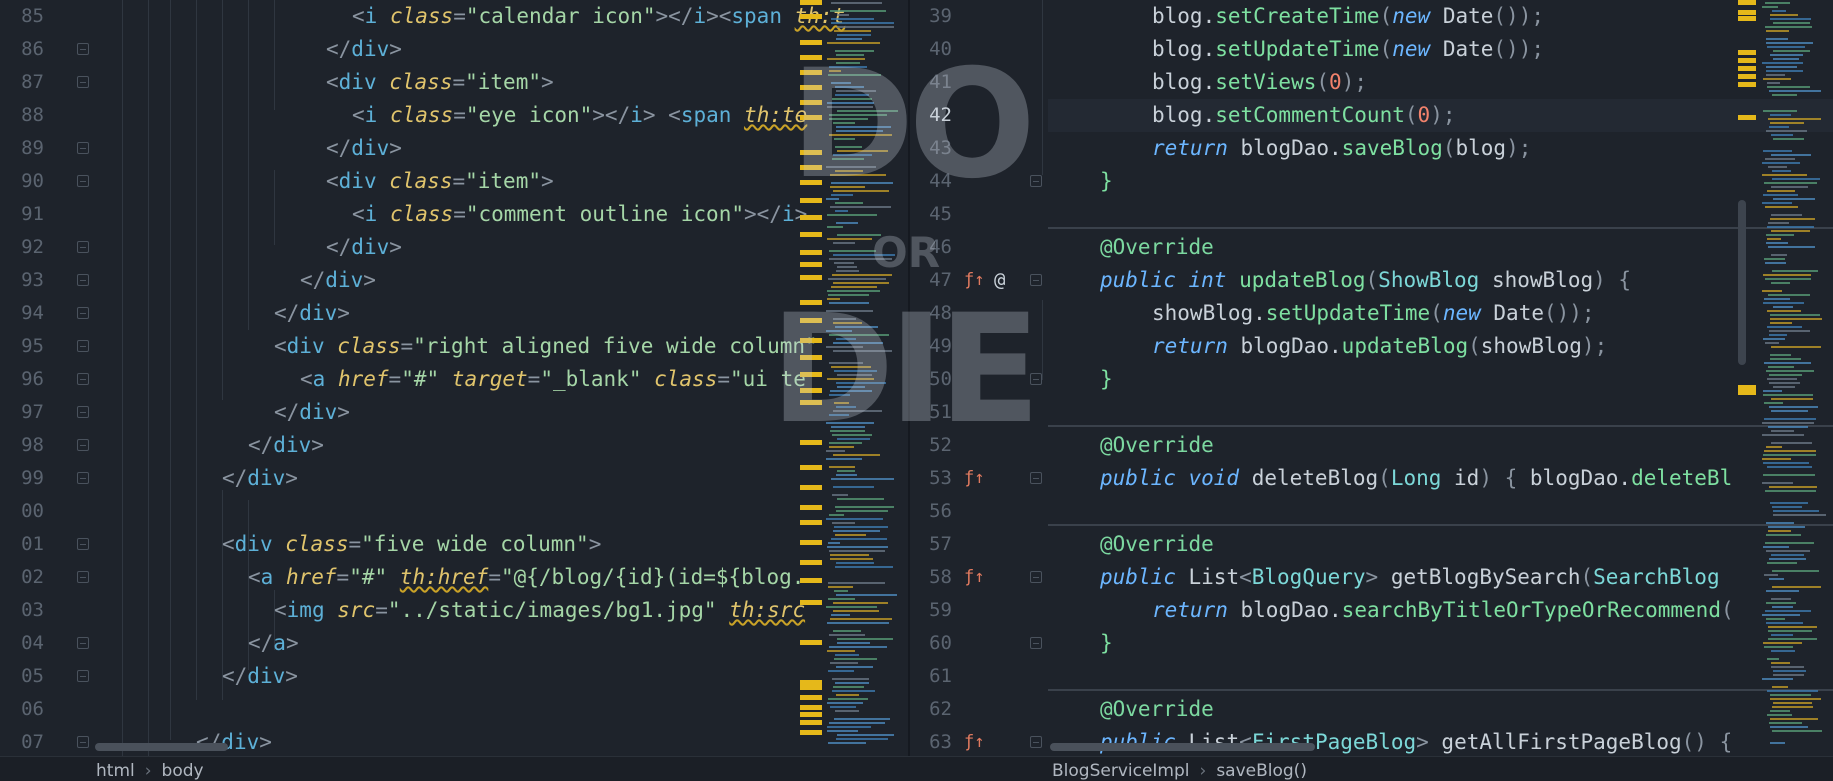 The height and width of the screenshot is (781, 1833). Describe the element at coordinates (1348, 16) in the screenshot. I see `code-line: blog.setCreateTime(new Date());` at that location.